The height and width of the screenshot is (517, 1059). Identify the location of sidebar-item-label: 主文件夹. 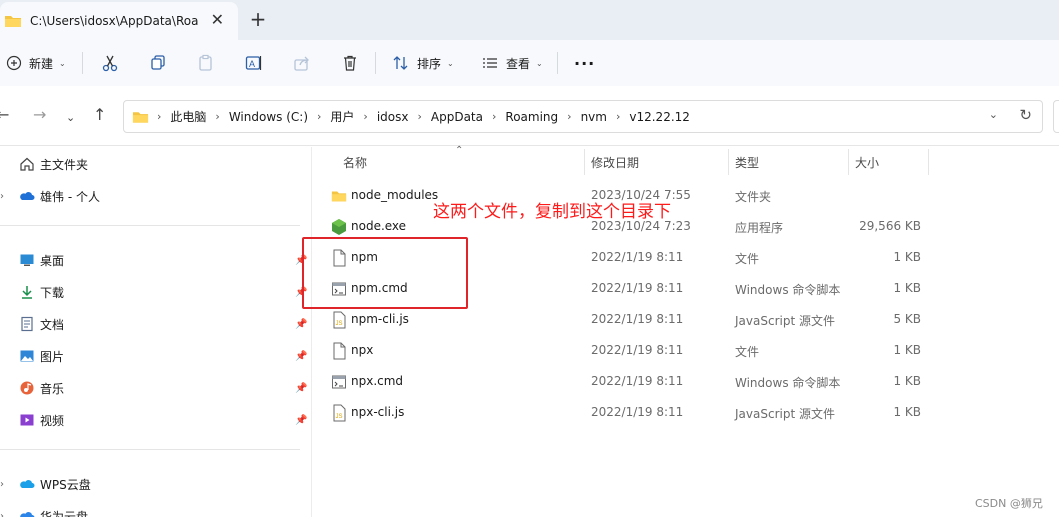
(64, 164).